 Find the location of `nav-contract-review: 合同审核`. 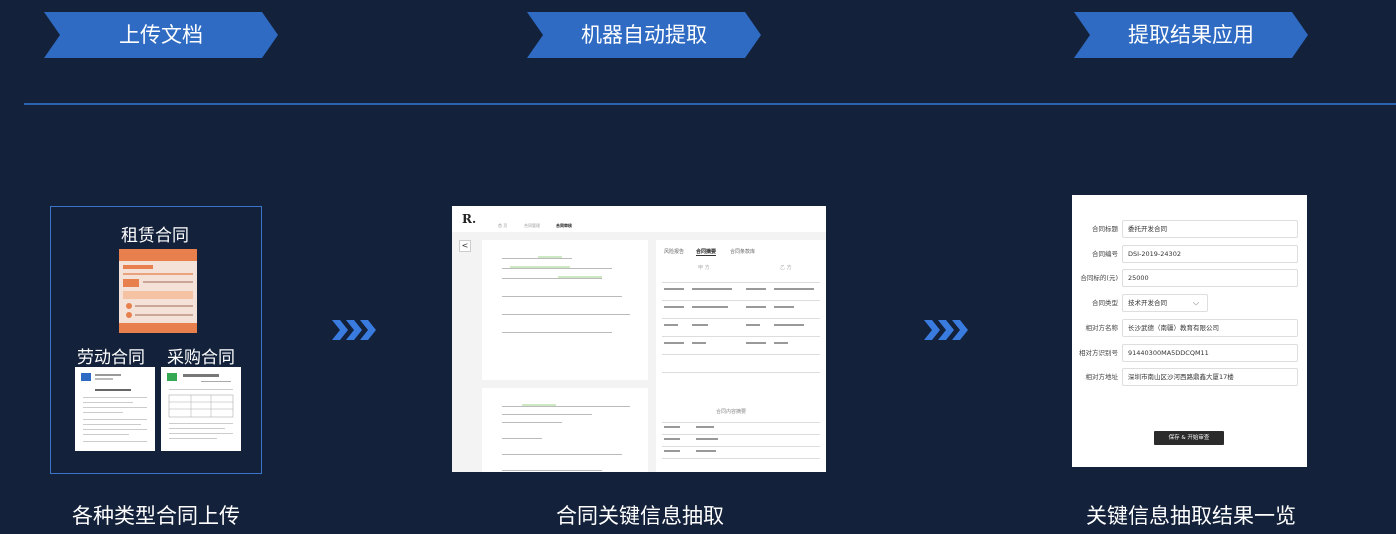

nav-contract-review: 合同审核 is located at coordinates (564, 226).